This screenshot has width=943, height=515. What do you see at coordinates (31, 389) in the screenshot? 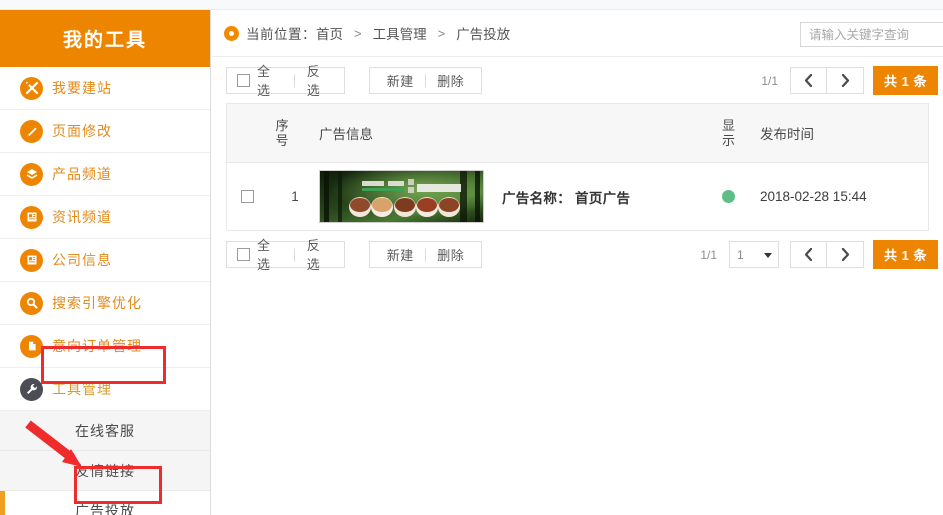
I see `wrench-icon` at bounding box center [31, 389].